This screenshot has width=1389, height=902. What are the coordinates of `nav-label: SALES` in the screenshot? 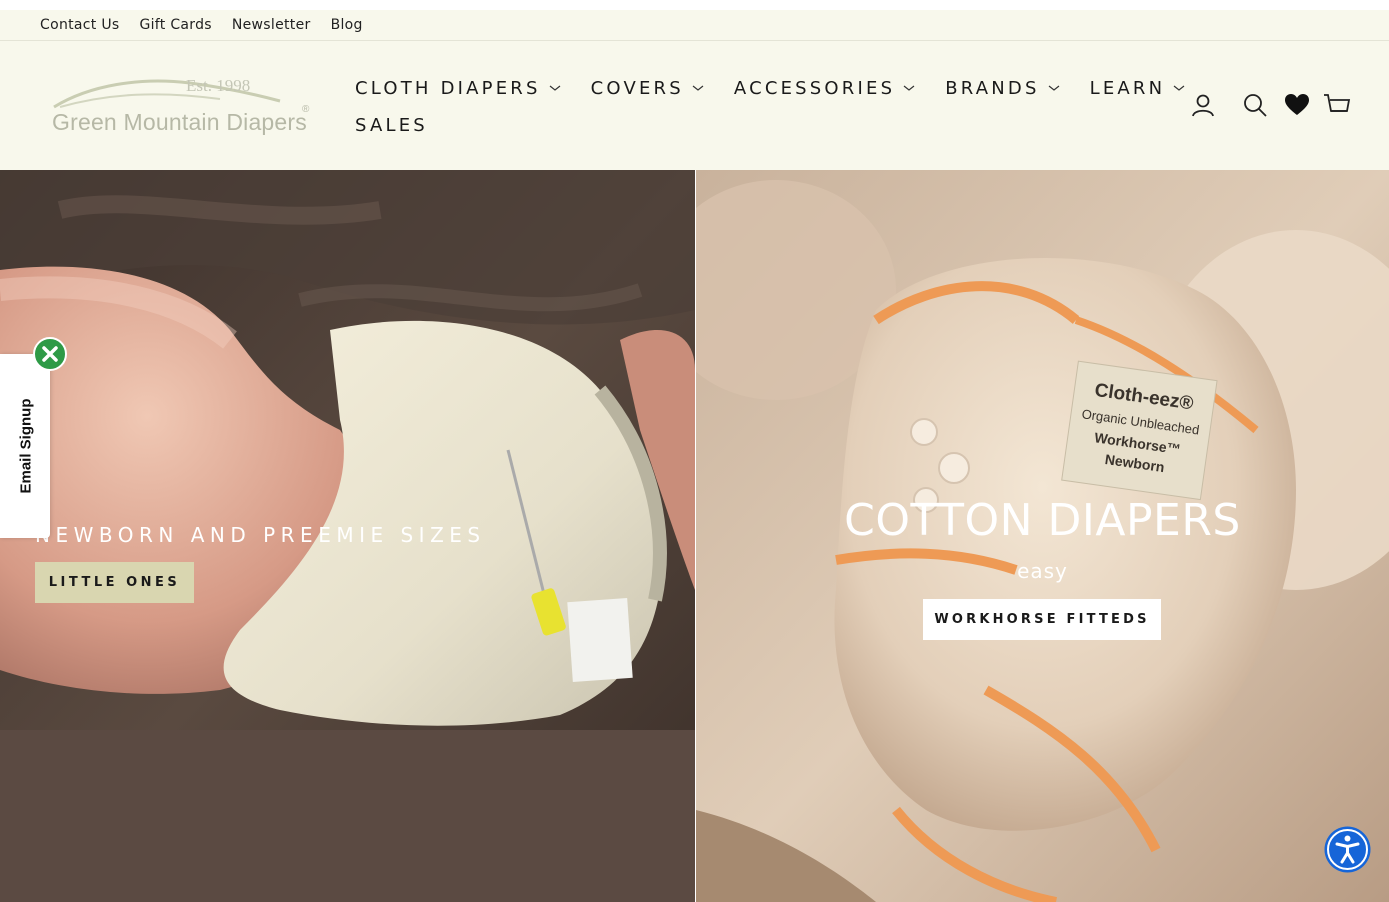 It's located at (391, 125).